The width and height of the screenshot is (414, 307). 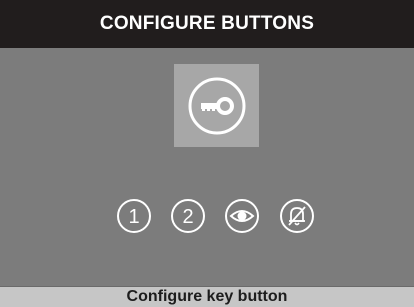 I want to click on page-title: CONFIGURE BUTTONS, so click(x=207, y=23).